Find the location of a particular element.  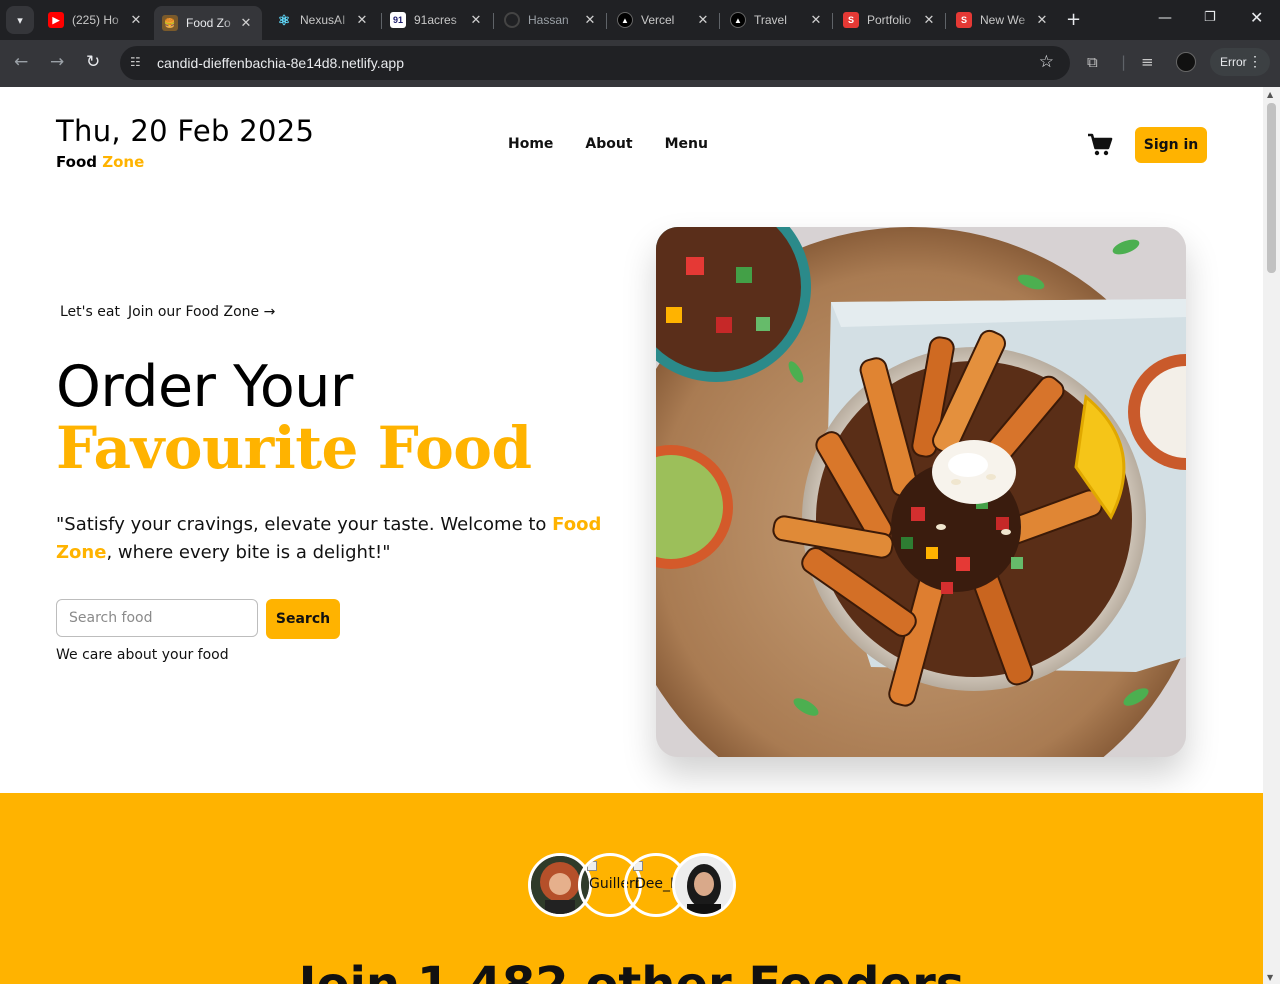

brand-logo: Food Zone is located at coordinates (100, 162).